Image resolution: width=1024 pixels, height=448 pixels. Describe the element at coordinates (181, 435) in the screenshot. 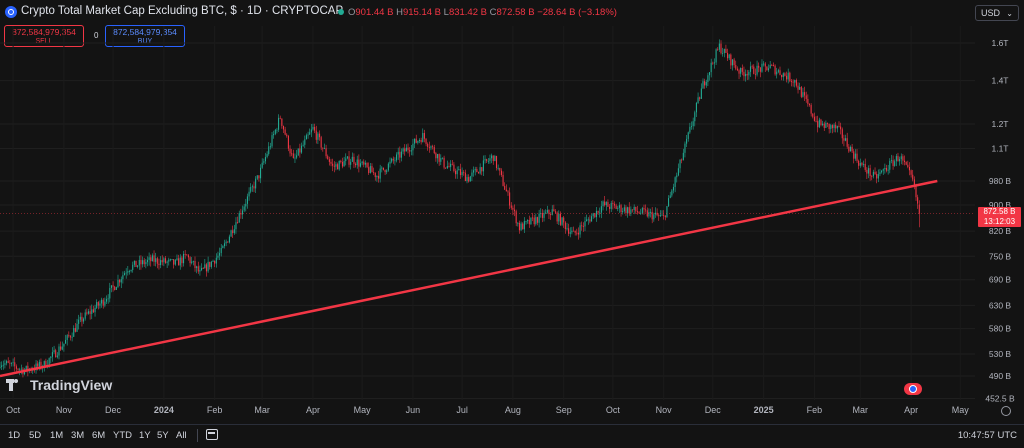

I see `range-all-button: All` at that location.